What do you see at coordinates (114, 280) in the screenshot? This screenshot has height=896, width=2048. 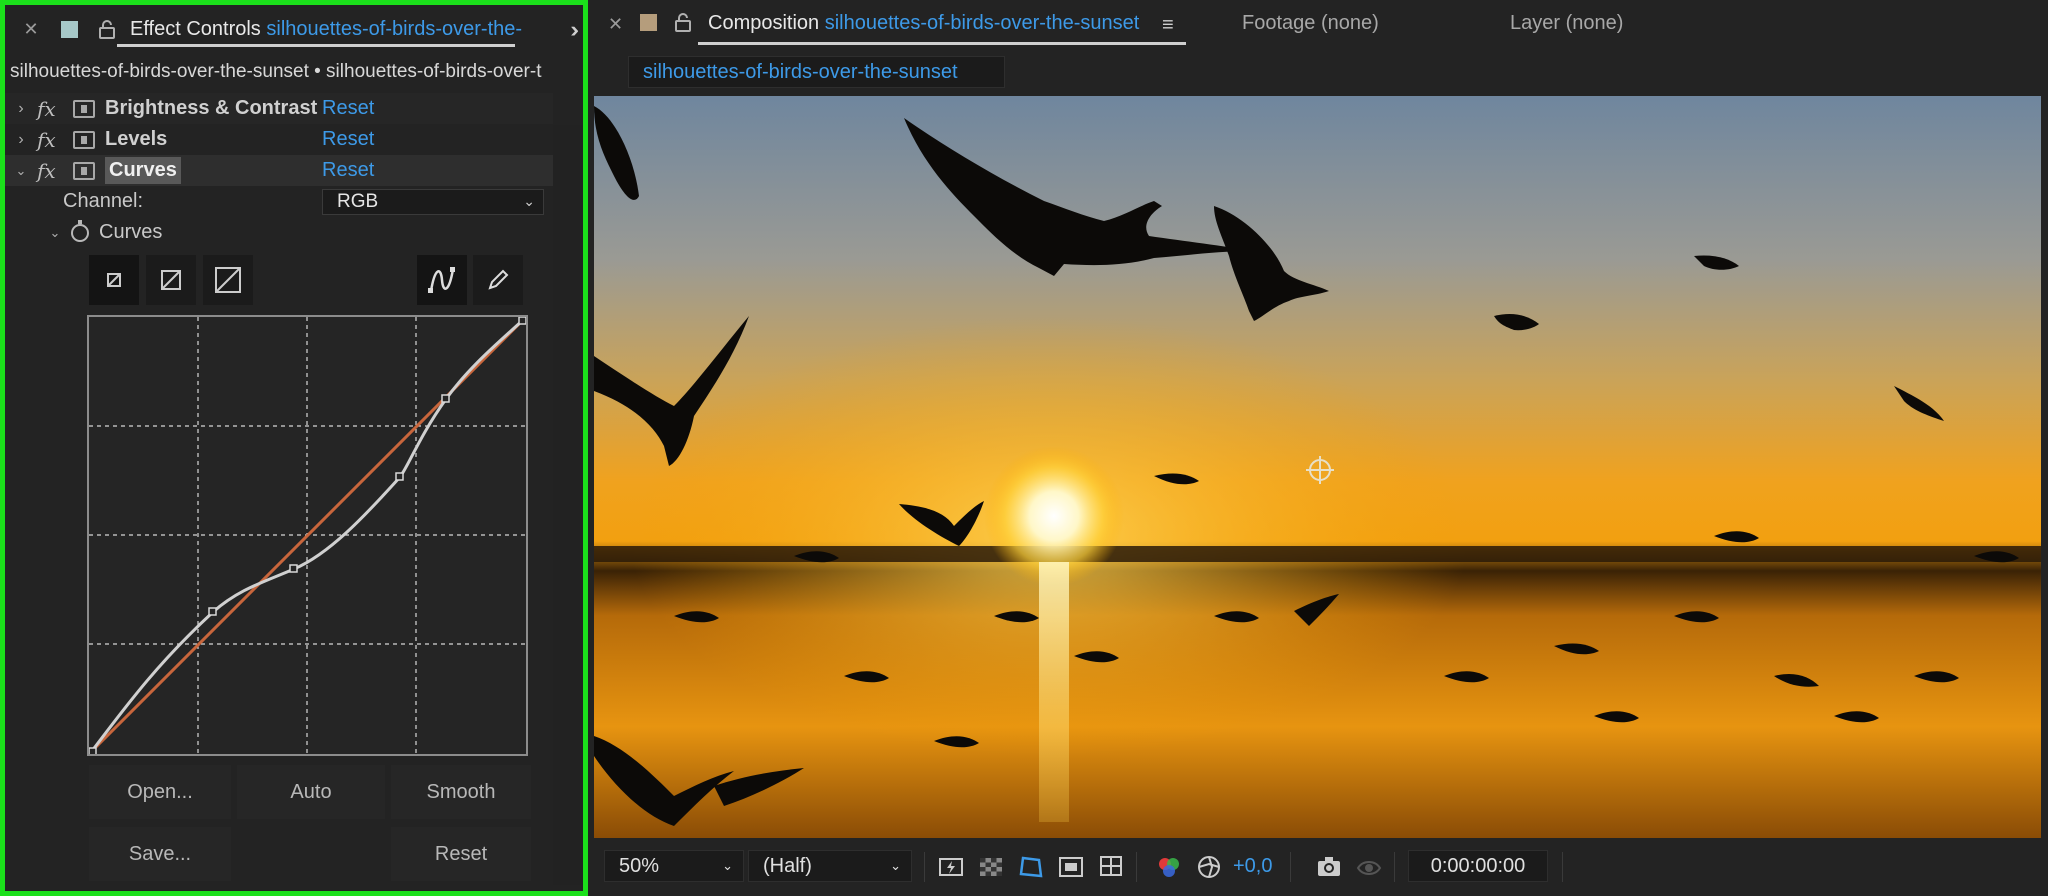 I see `graph-size-small-button` at bounding box center [114, 280].